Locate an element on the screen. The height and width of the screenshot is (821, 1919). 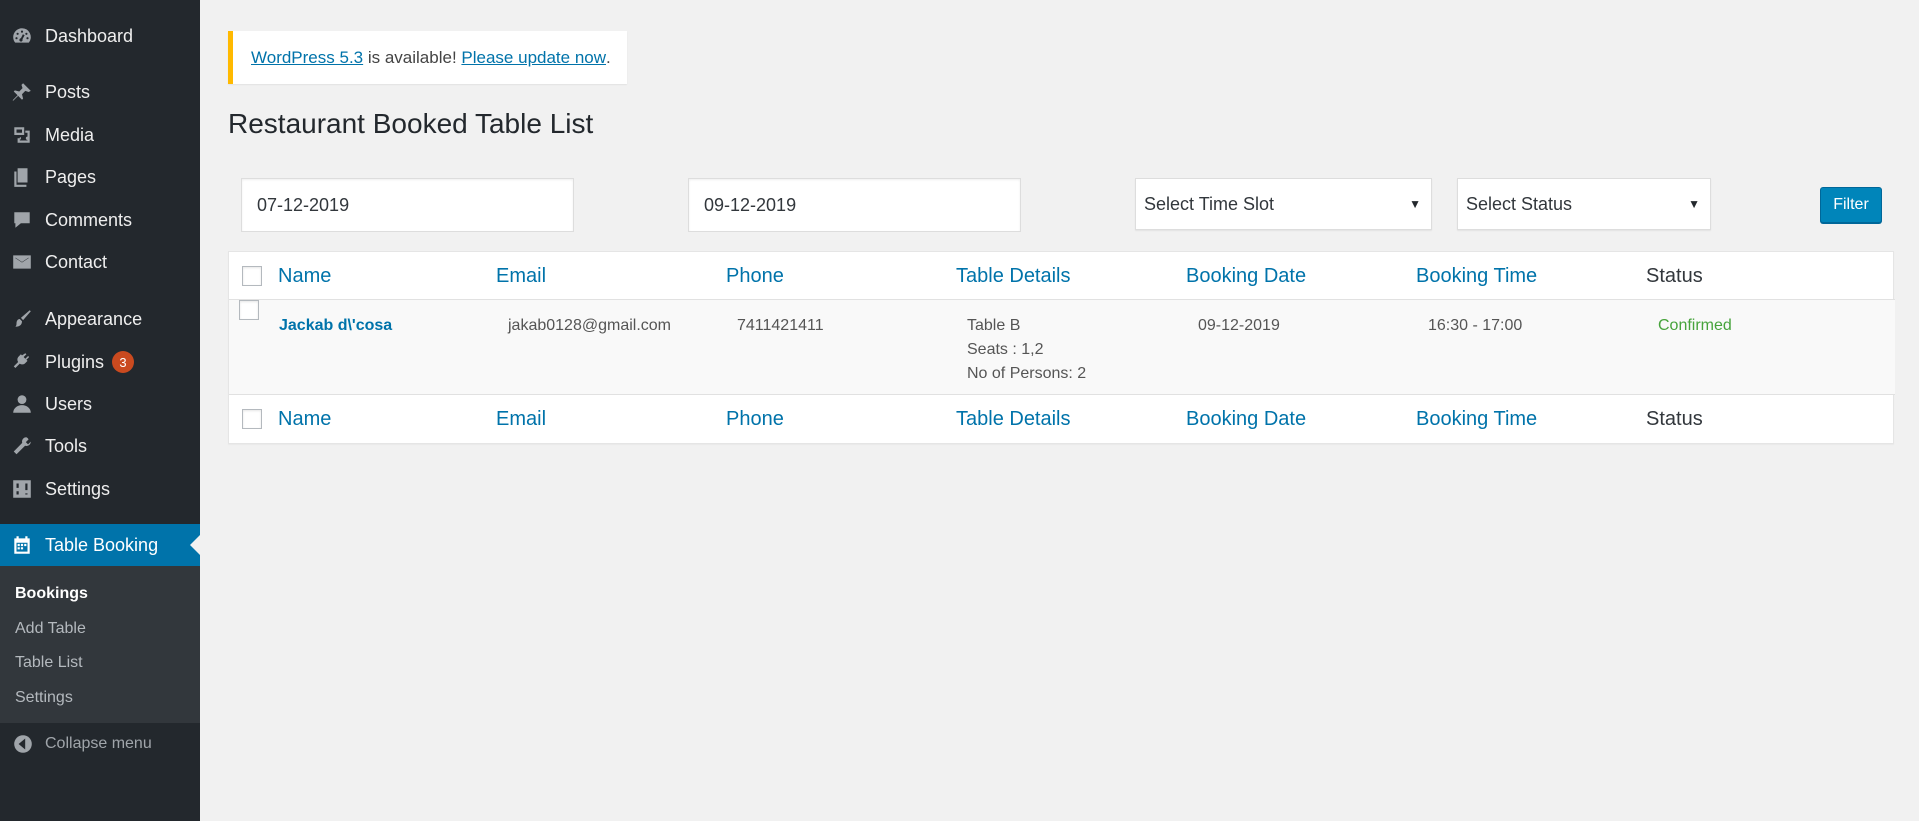
sidebar-item-plugins: Plugins 3 is located at coordinates (100, 362).